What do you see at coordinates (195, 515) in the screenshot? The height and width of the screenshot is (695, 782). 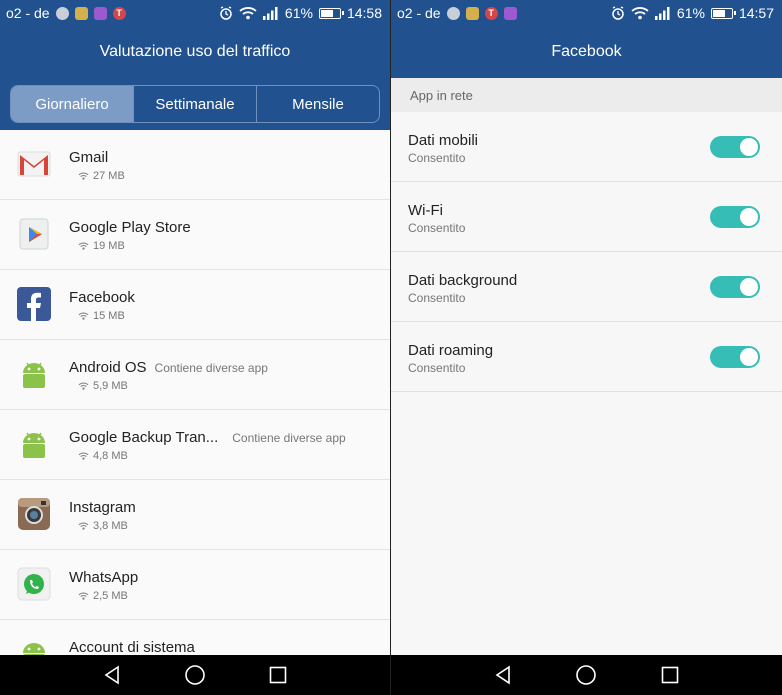 I see `app-row-instagram: Instagram 3,8 MB` at bounding box center [195, 515].